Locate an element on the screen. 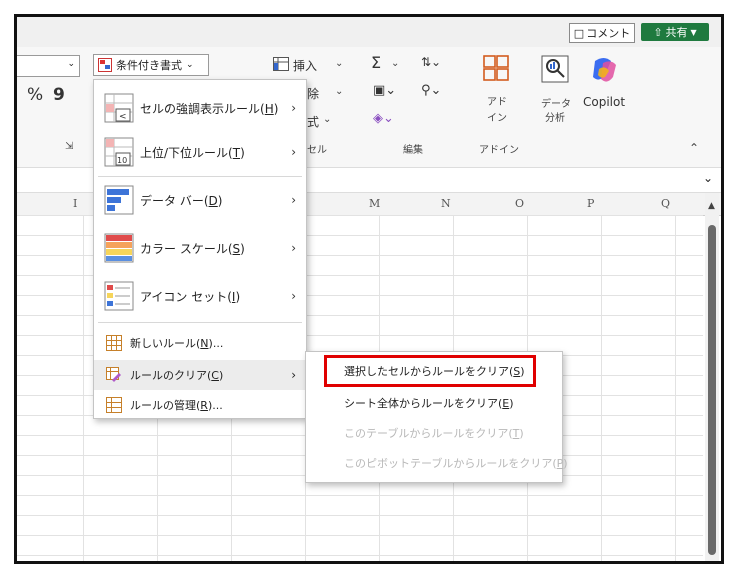 The width and height of the screenshot is (734, 576). search-icon: ⚲⌄ is located at coordinates (431, 90).